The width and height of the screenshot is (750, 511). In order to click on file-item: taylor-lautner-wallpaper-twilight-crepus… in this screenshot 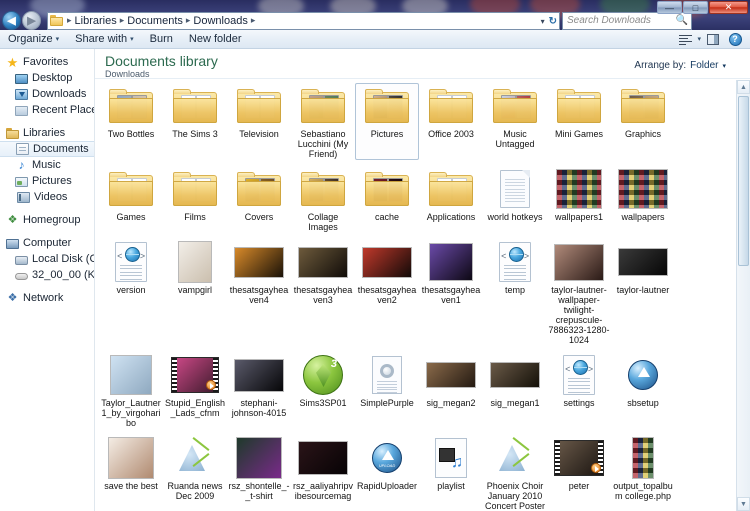, I will do `click(579, 292)`.